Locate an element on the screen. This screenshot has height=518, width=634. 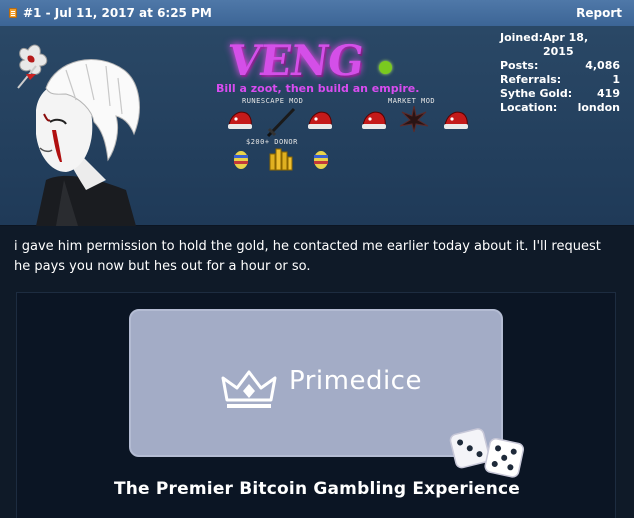
stat-value: 419 is located at coordinates (608, 93).